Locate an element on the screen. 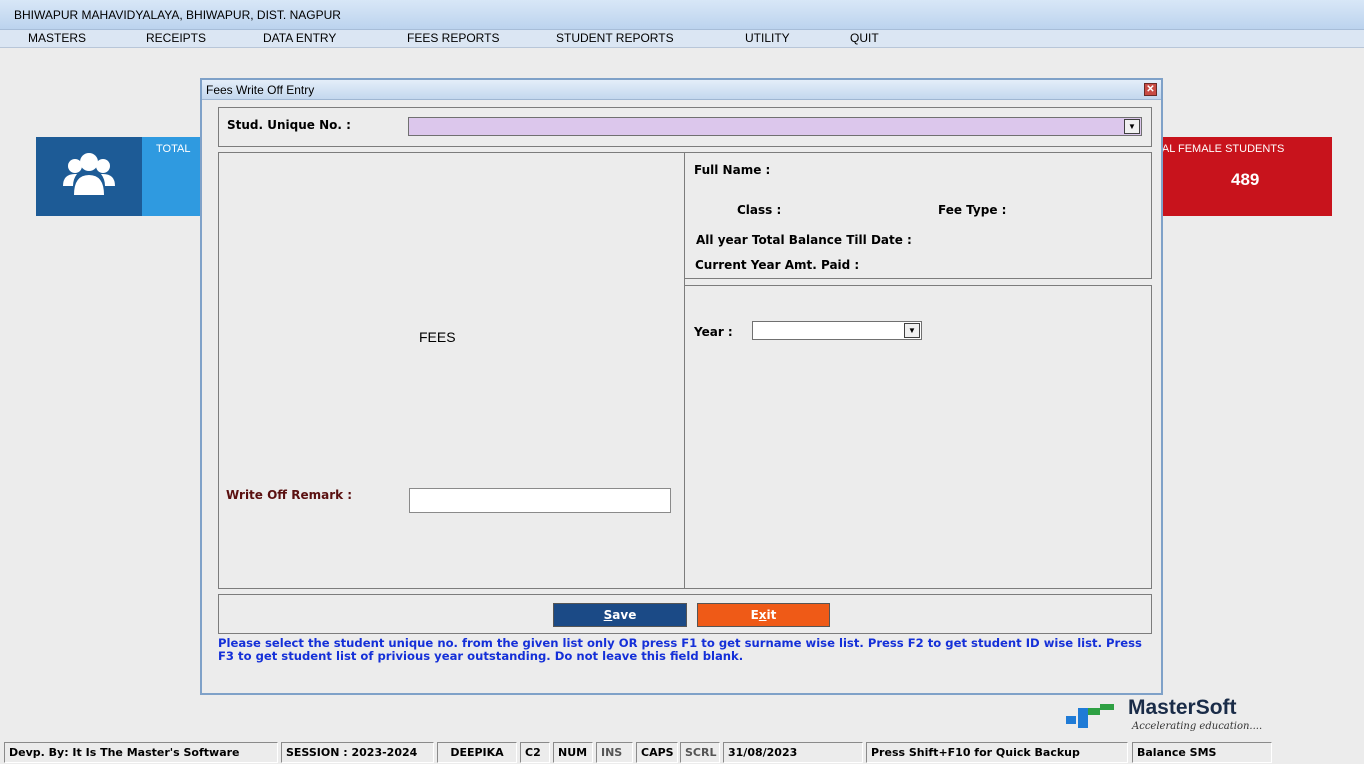  total-students-info: TOTAL 9 is located at coordinates (172, 176).